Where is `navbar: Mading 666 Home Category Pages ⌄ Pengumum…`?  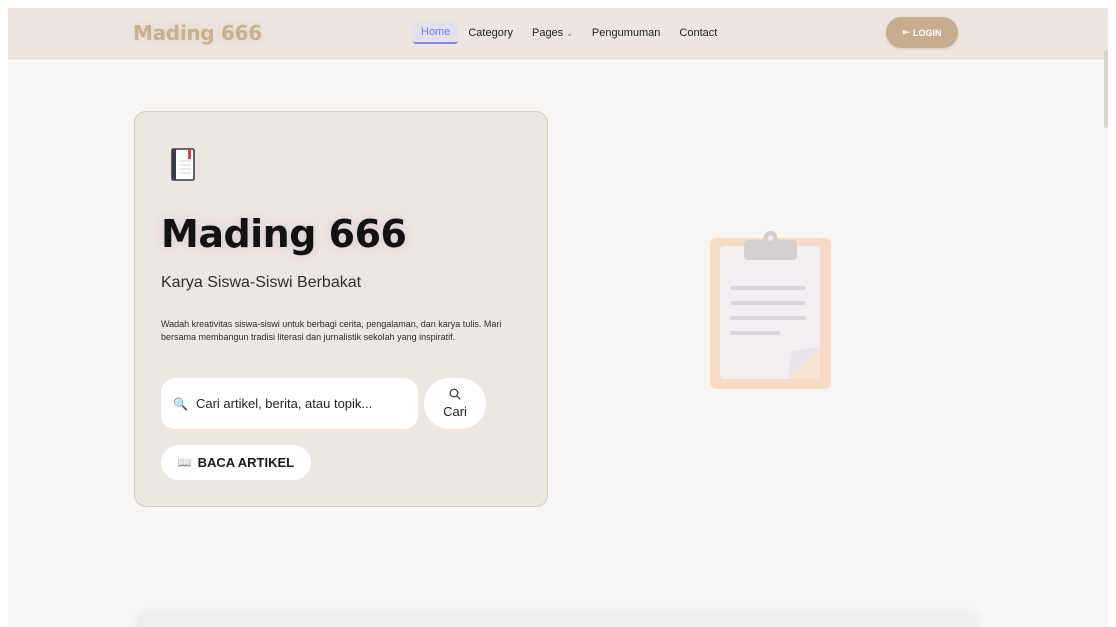 navbar: Mading 666 Home Category Pages ⌄ Pengumum… is located at coordinates (558, 33).